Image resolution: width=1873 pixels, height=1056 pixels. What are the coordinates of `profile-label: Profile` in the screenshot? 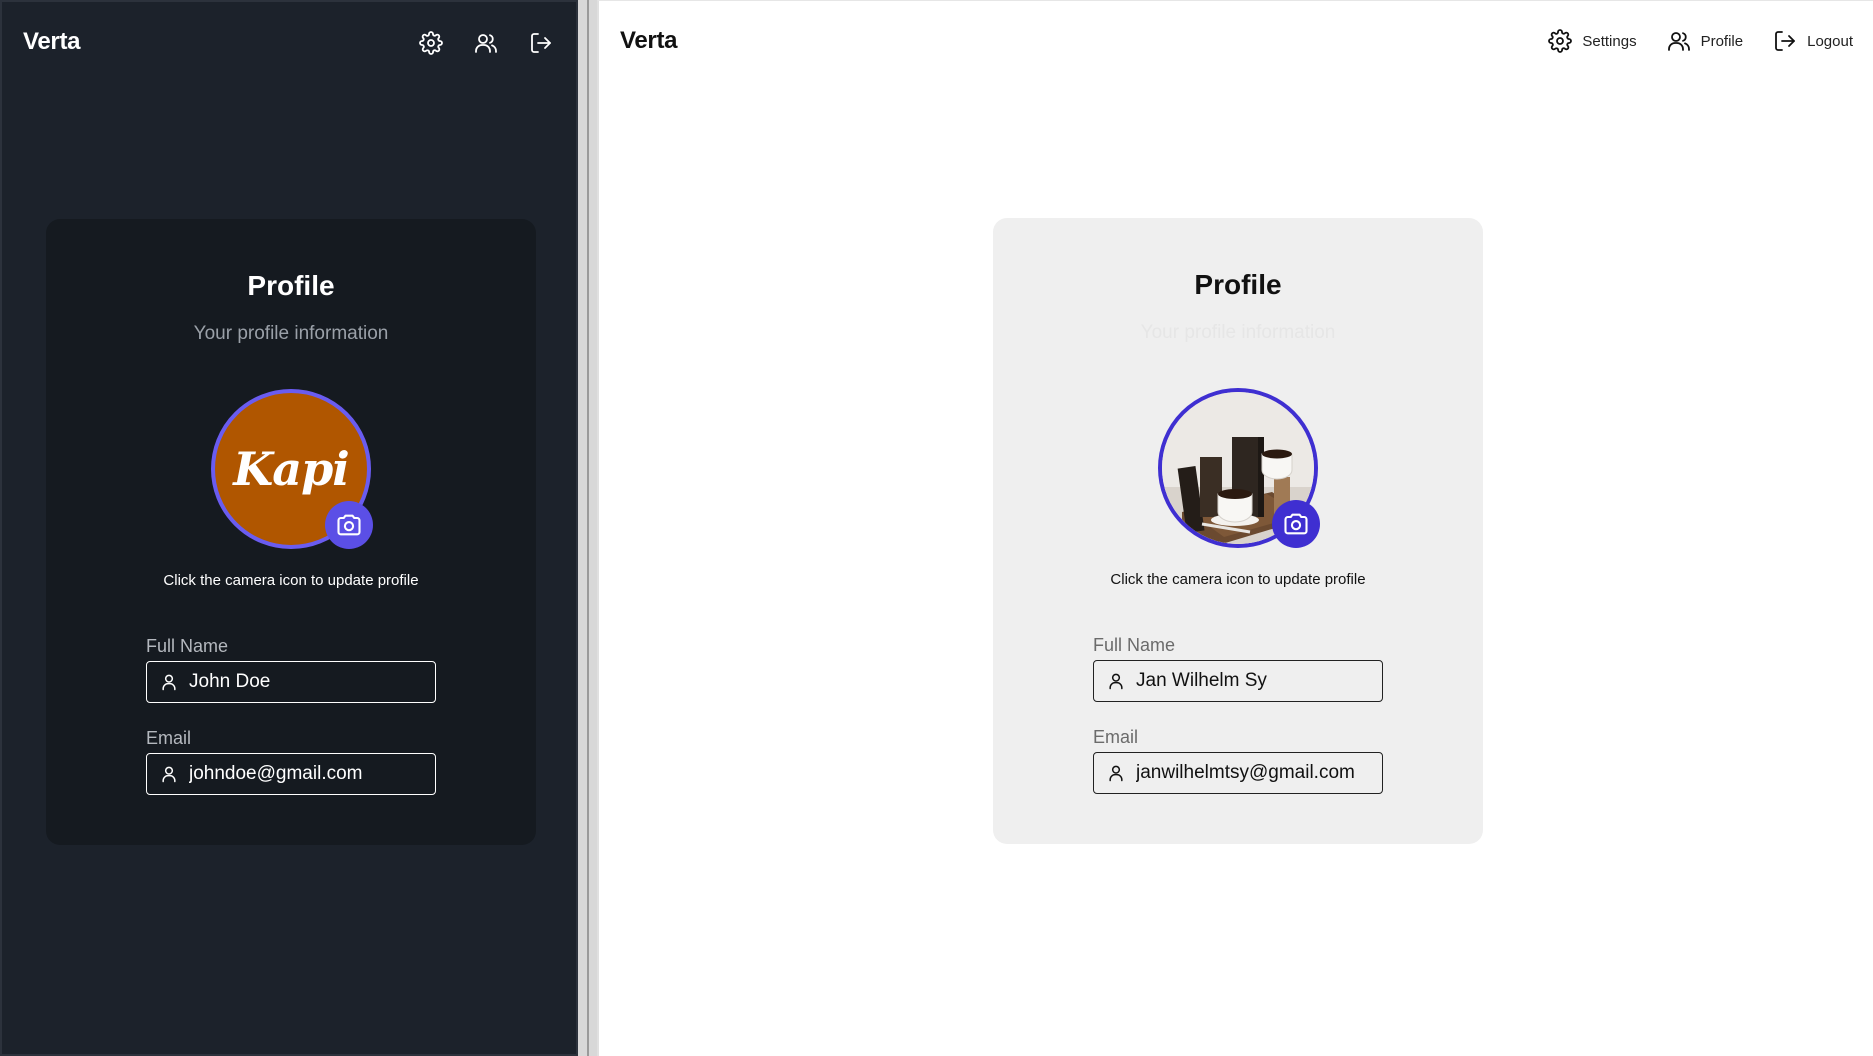 It's located at (1722, 41).